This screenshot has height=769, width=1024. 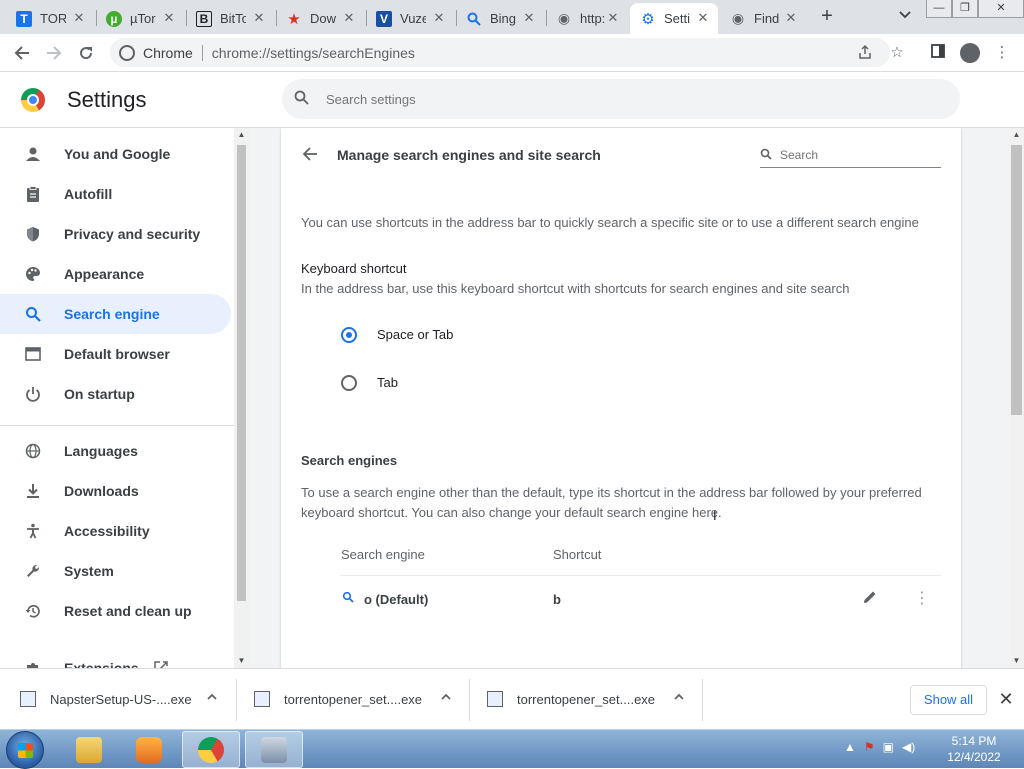 I want to click on tab-3: ★ Dow ✕, so click(x=320, y=18).